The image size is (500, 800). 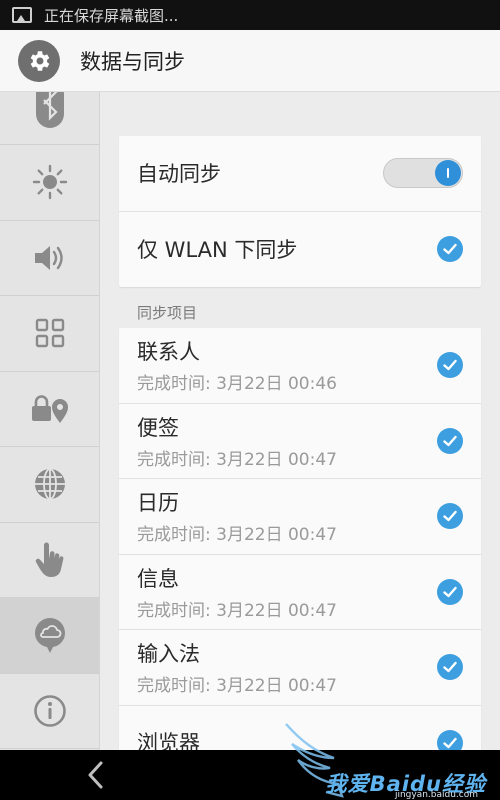 I want to click on sidebar-item-security-location, so click(x=49, y=409).